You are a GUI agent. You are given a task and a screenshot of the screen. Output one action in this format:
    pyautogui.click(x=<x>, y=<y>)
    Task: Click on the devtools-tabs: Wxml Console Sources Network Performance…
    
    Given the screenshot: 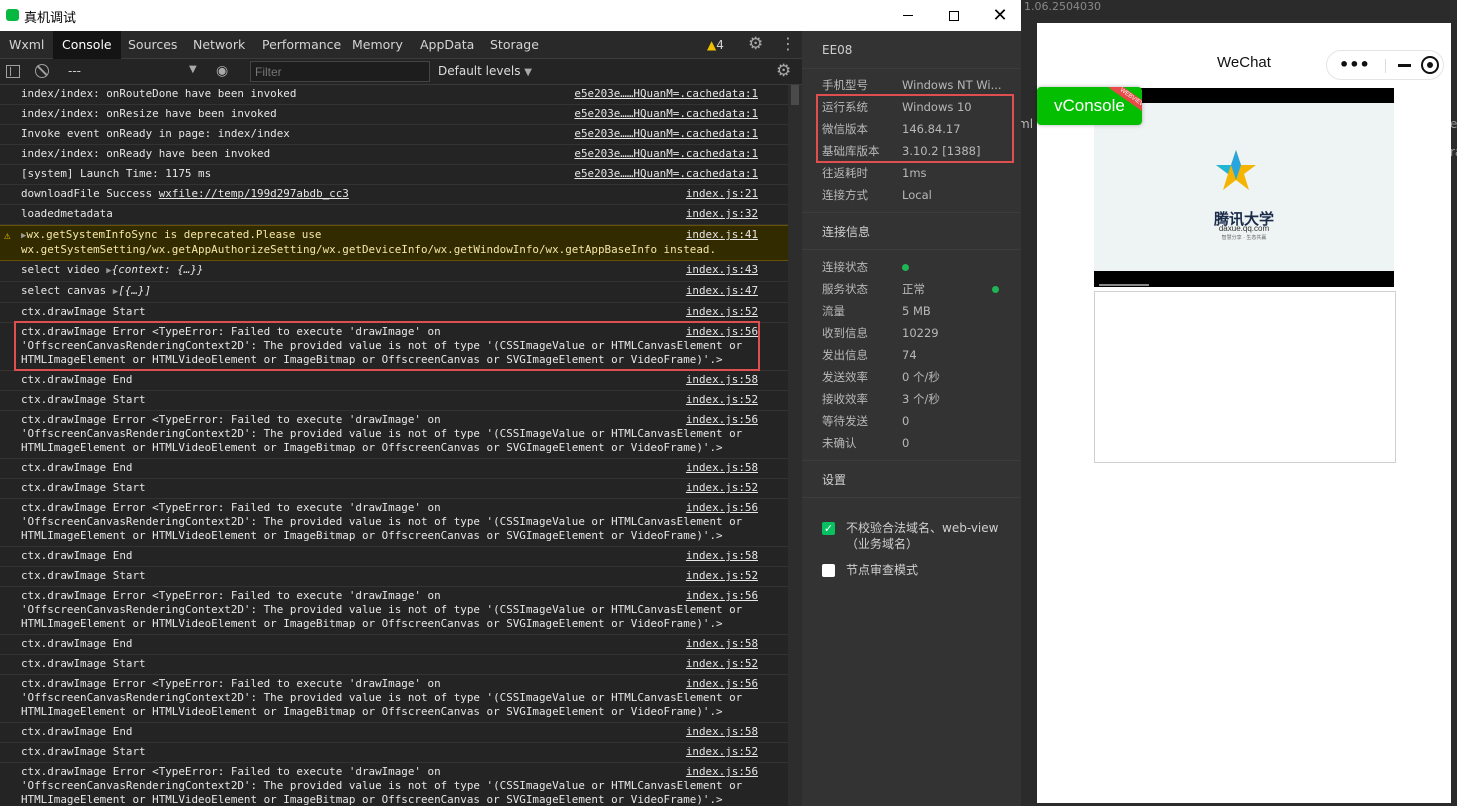 What is the action you would take?
    pyautogui.click(x=401, y=45)
    